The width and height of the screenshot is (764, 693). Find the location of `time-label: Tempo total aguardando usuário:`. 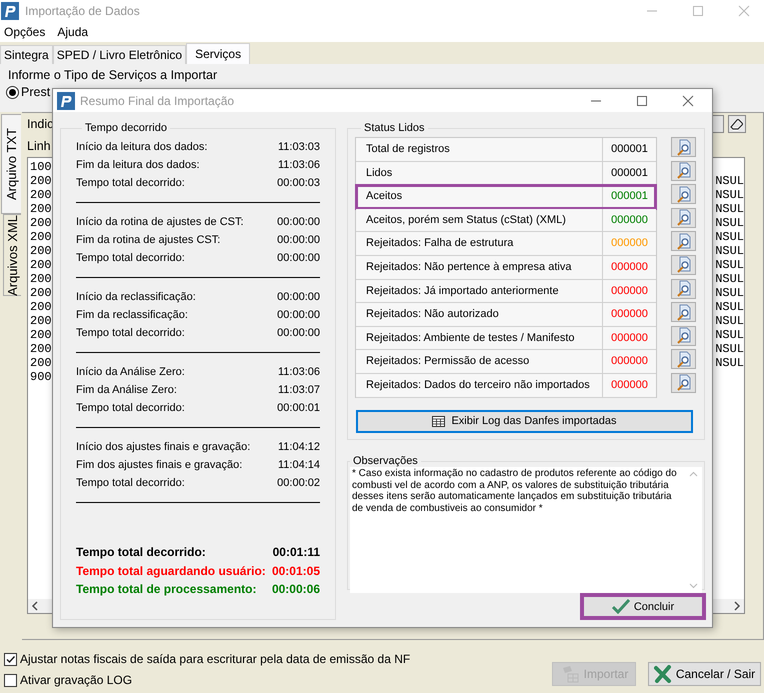

time-label: Tempo total aguardando usuário: is located at coordinates (171, 571).